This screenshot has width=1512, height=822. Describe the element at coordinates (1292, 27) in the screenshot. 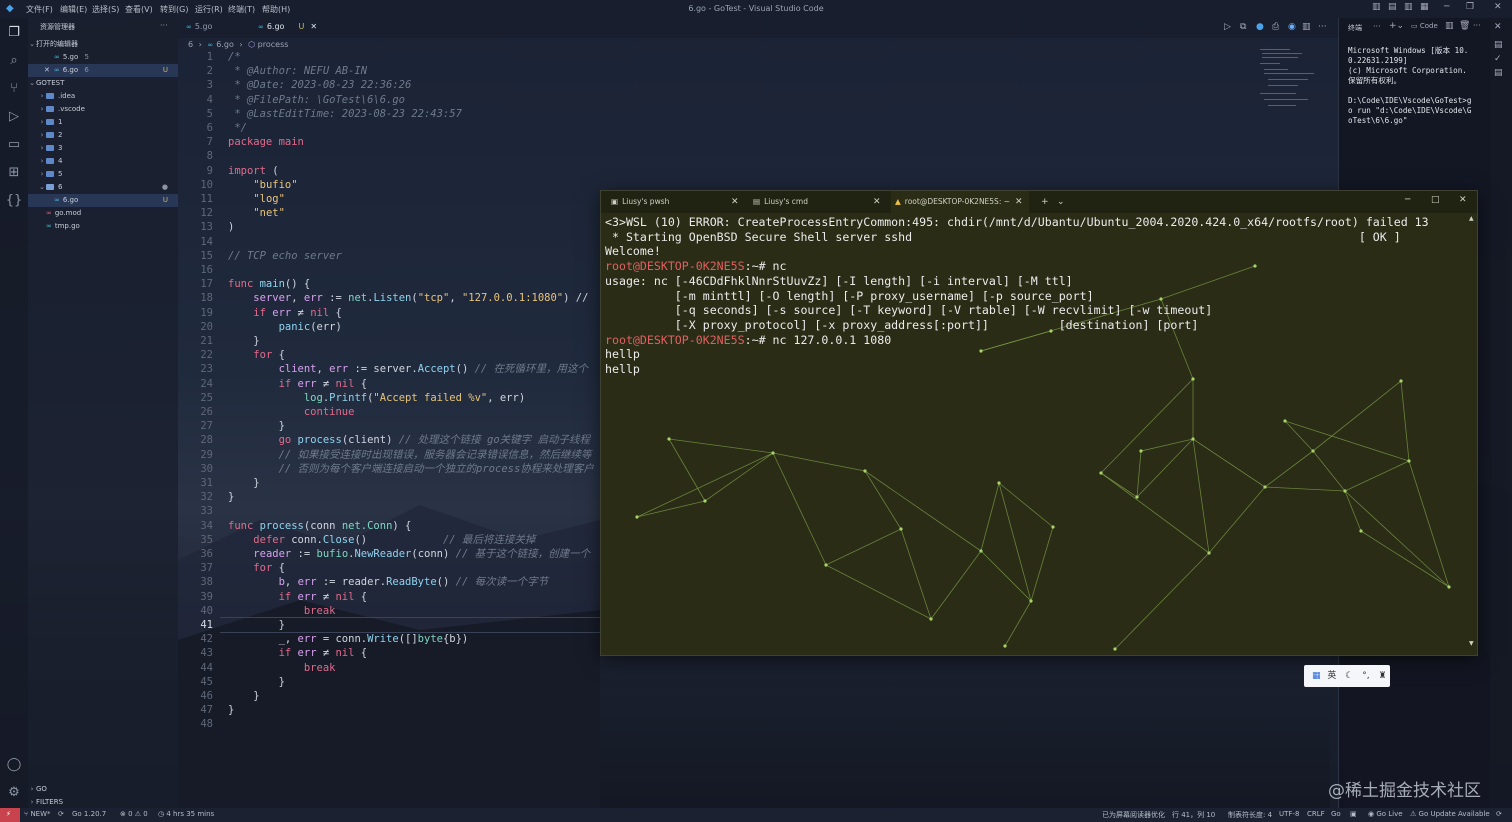

I see `globe-icon: ◉` at that location.